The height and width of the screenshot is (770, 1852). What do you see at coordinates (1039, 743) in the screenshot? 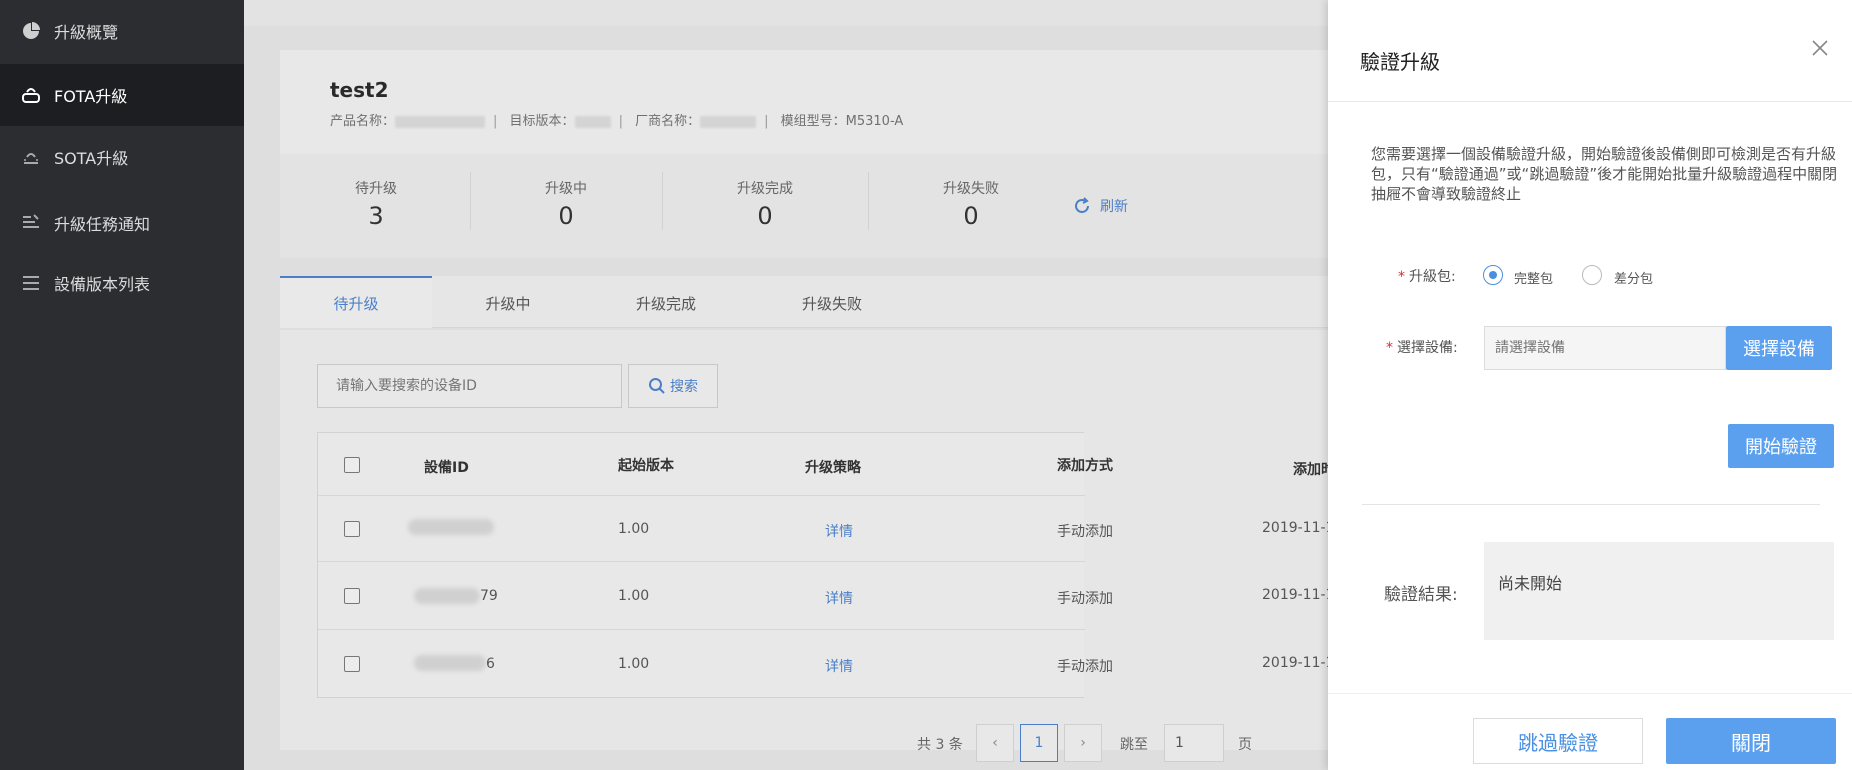
I see `page-number-button: 1` at bounding box center [1039, 743].